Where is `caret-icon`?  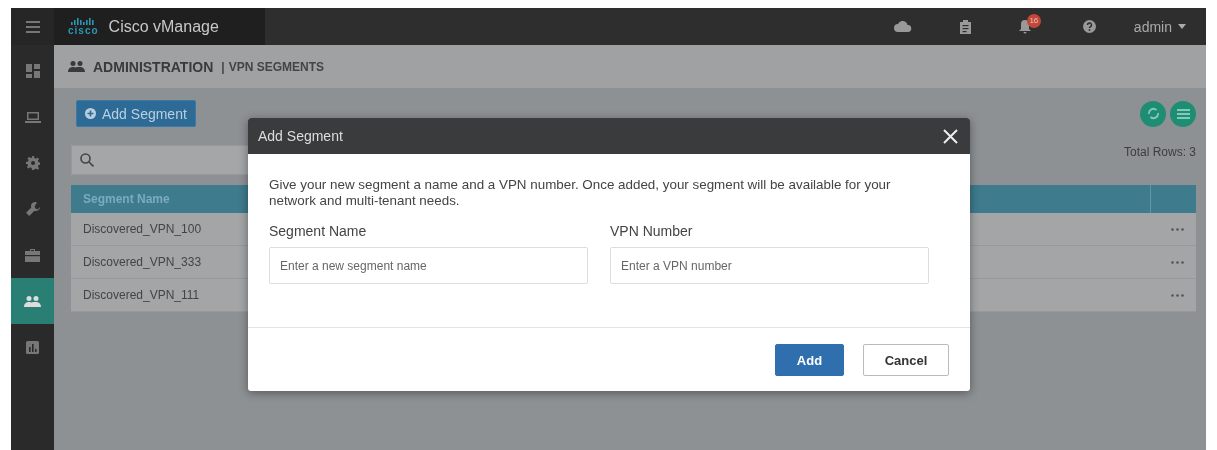 caret-icon is located at coordinates (1182, 26).